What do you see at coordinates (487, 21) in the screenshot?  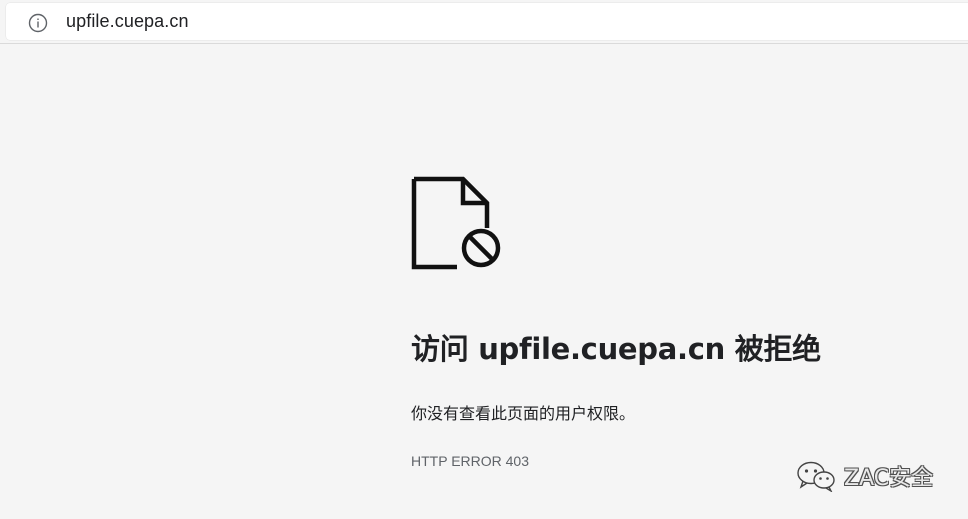 I see `omnibox: upfile.cuepa.cn` at bounding box center [487, 21].